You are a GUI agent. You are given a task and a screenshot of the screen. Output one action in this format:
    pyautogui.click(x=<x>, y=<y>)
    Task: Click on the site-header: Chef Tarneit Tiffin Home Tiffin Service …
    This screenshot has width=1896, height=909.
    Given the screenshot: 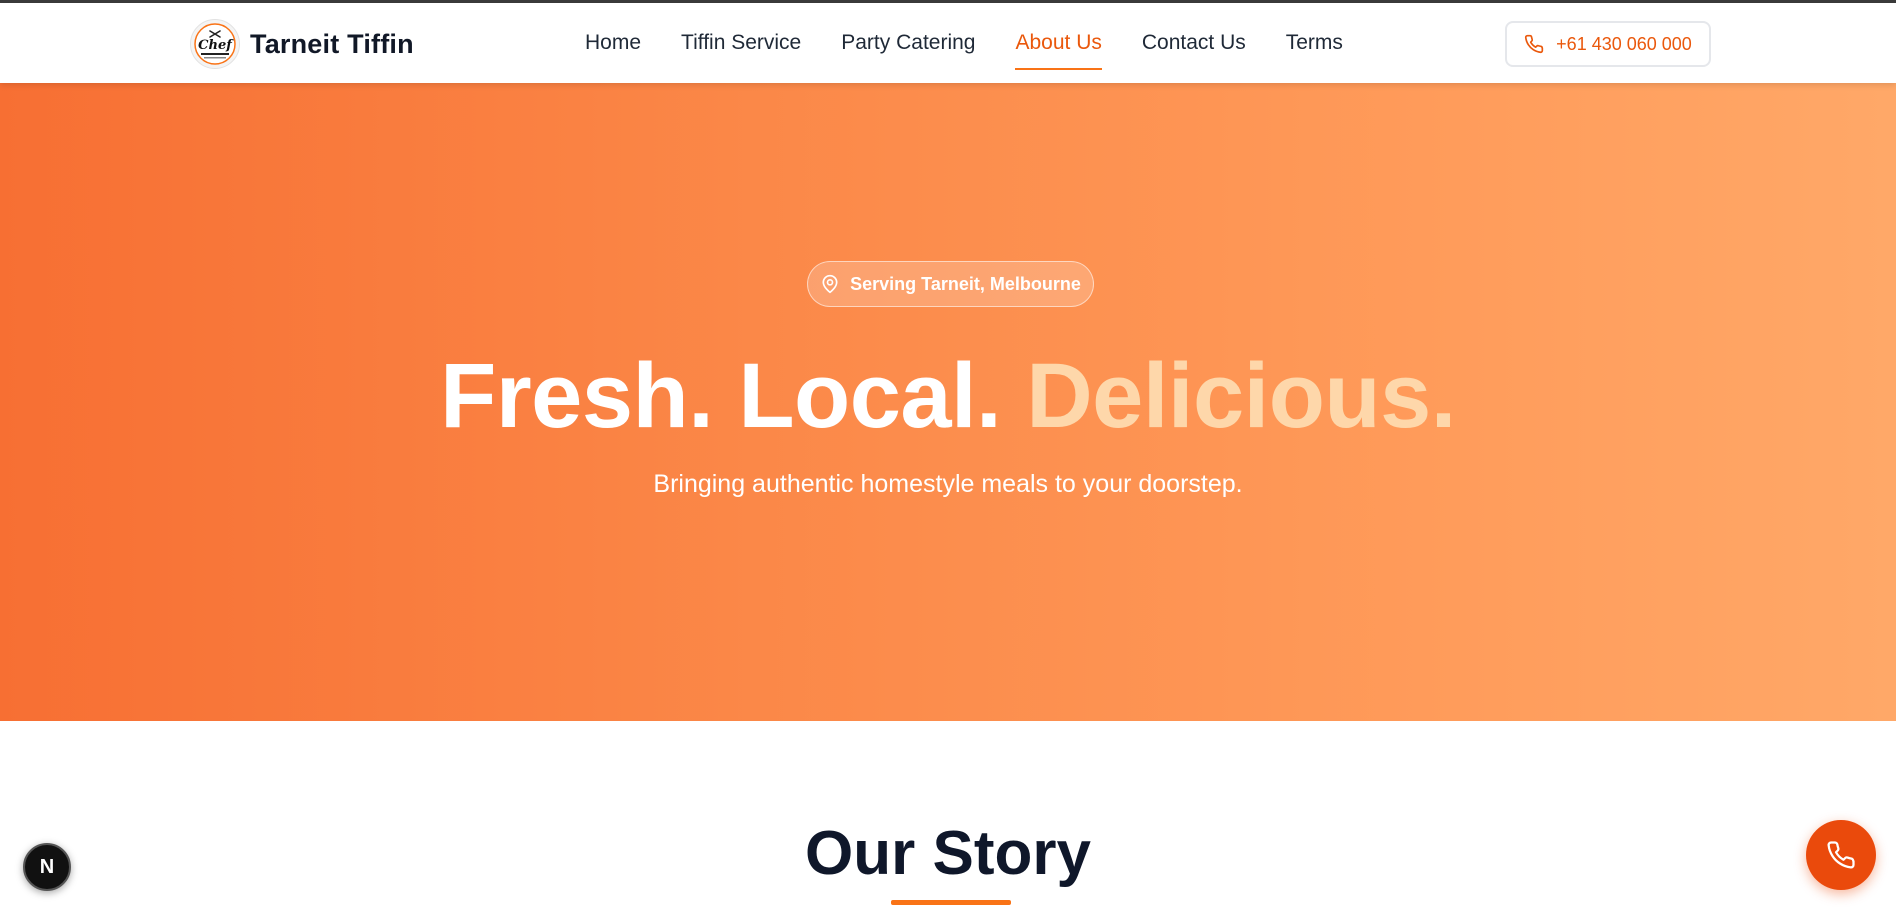 What is the action you would take?
    pyautogui.click(x=948, y=43)
    